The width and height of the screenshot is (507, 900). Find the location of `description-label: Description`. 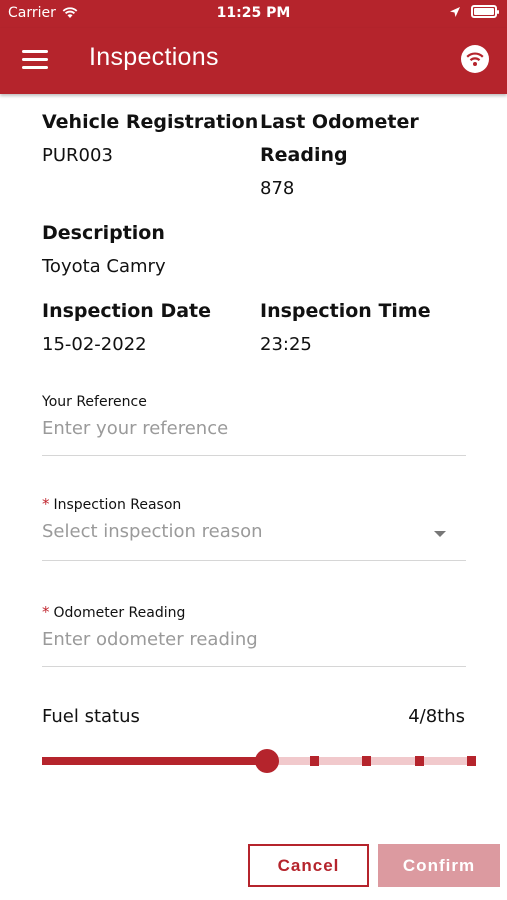

description-label: Description is located at coordinates (103, 233).